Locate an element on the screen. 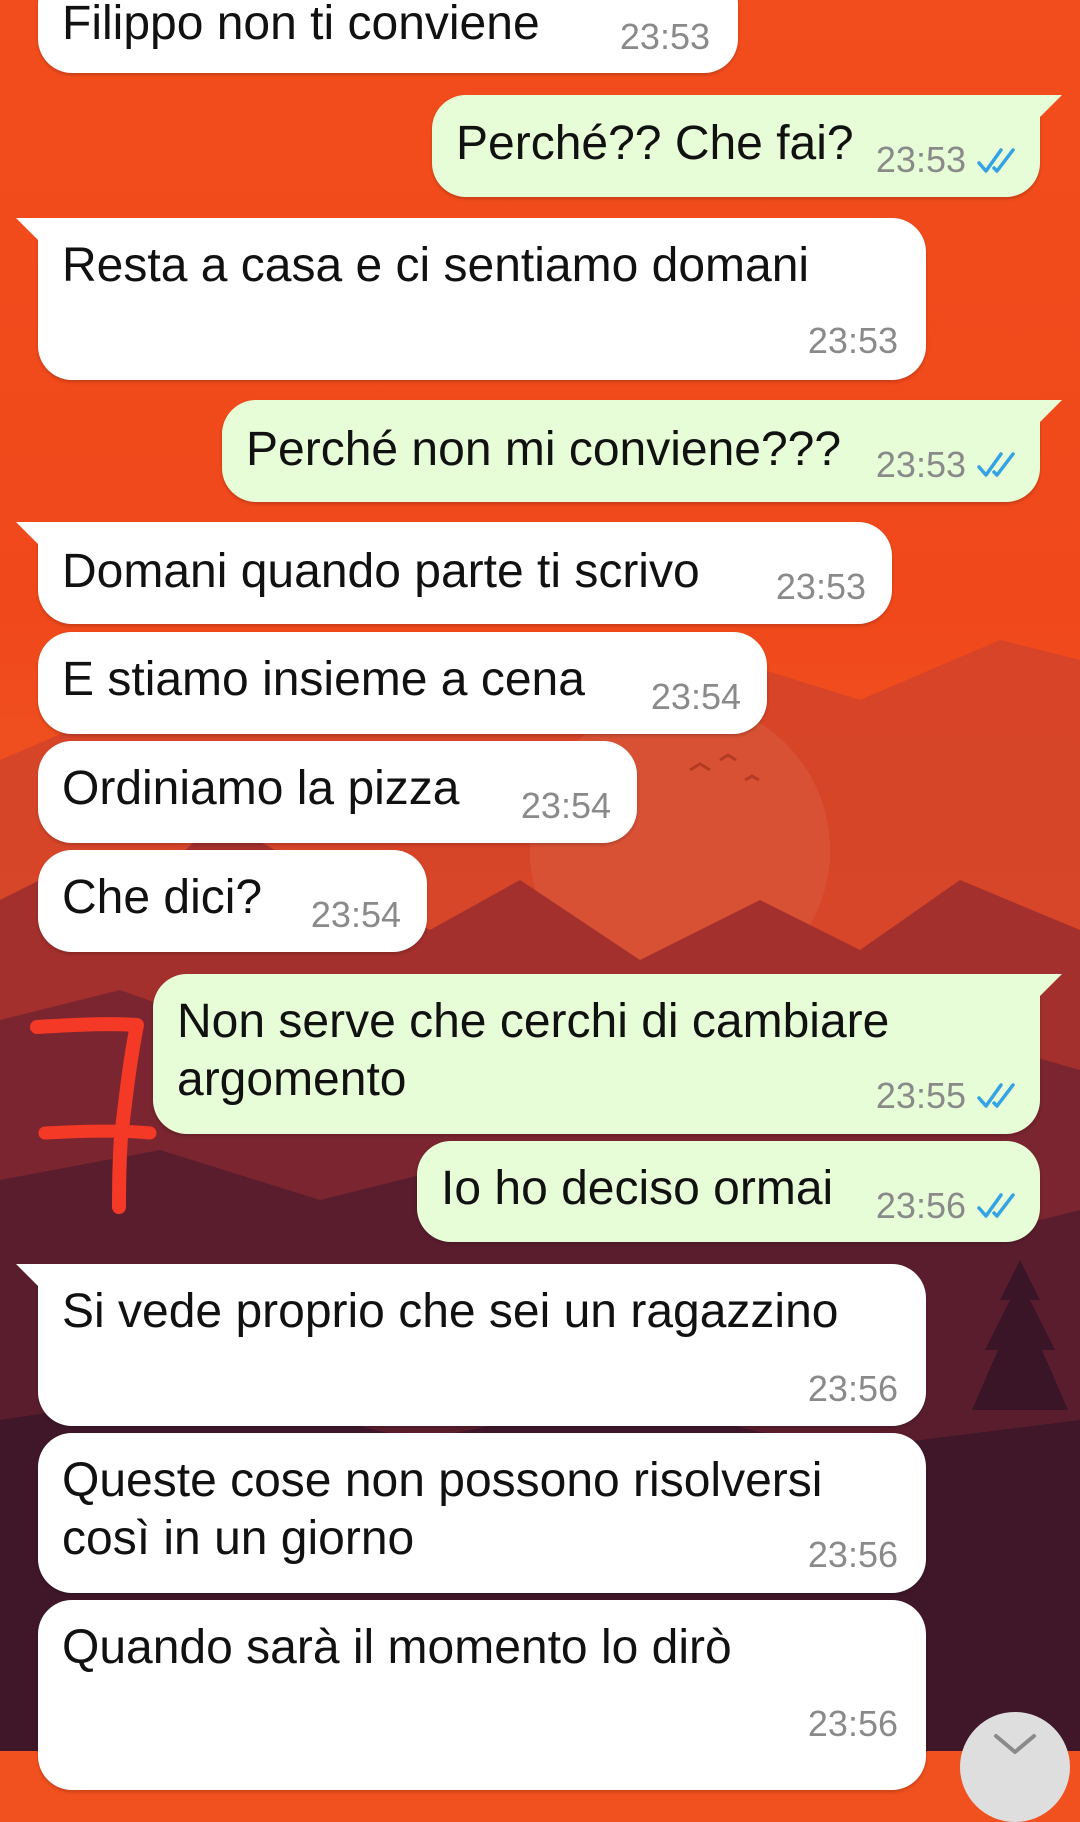 The height and width of the screenshot is (1822, 1080). message-bubble-outgoing: Perché non mi conviene??? 23:53 is located at coordinates (642, 451).